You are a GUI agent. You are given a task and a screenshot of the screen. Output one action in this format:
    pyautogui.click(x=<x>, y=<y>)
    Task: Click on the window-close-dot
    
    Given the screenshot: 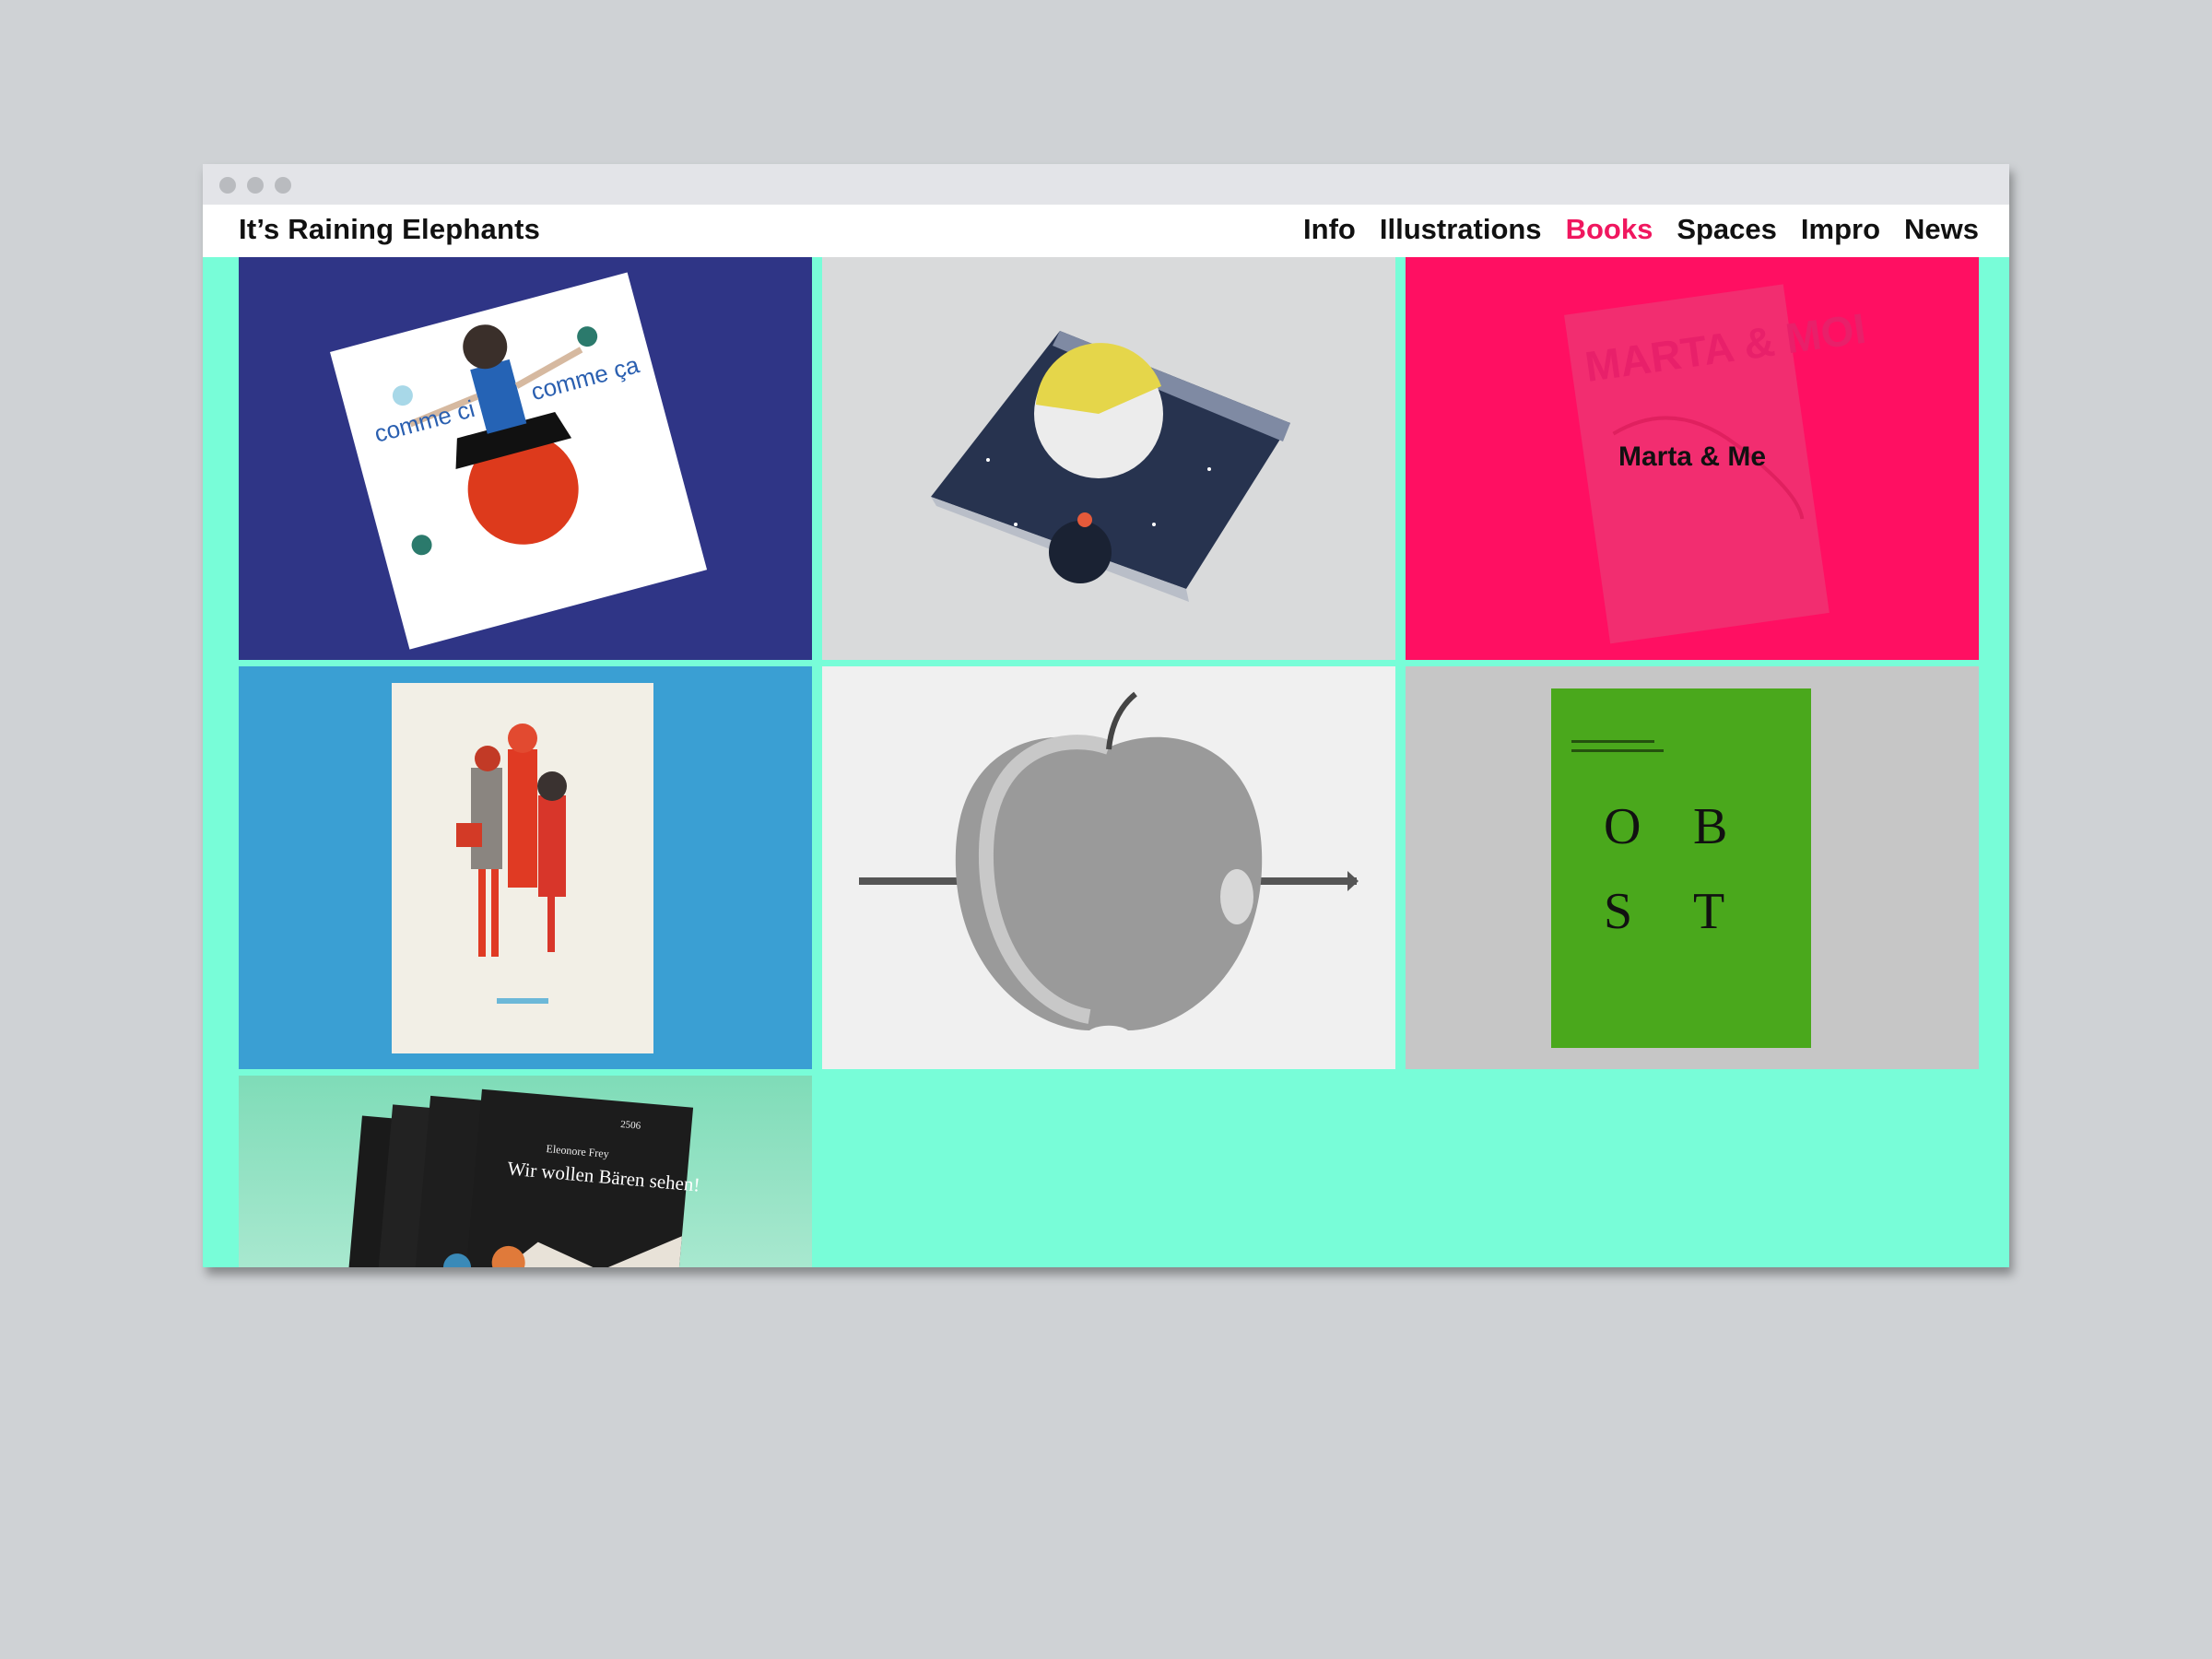 What is the action you would take?
    pyautogui.click(x=227, y=185)
    